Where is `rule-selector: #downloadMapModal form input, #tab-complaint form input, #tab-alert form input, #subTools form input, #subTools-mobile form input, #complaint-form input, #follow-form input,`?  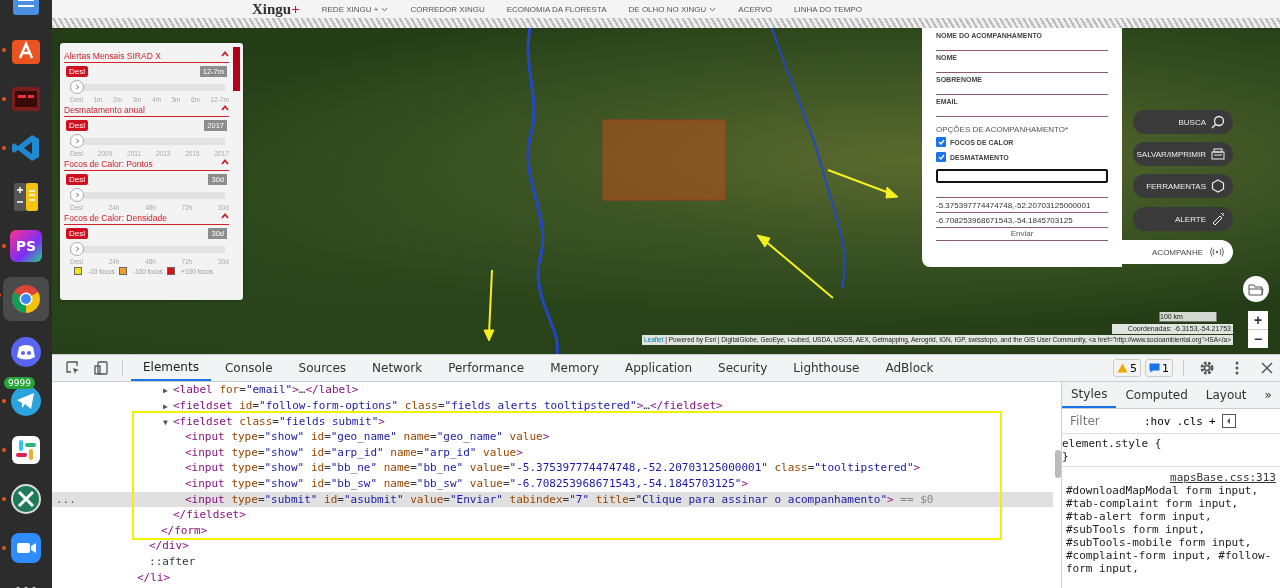
rule-selector: #downloadMapModal form input, #tab-complaint form input, #tab-alert form input, #subTools form input, #subTools-mobile form input, #complaint-form input, #follow-form input, is located at coordinates (1169, 530).